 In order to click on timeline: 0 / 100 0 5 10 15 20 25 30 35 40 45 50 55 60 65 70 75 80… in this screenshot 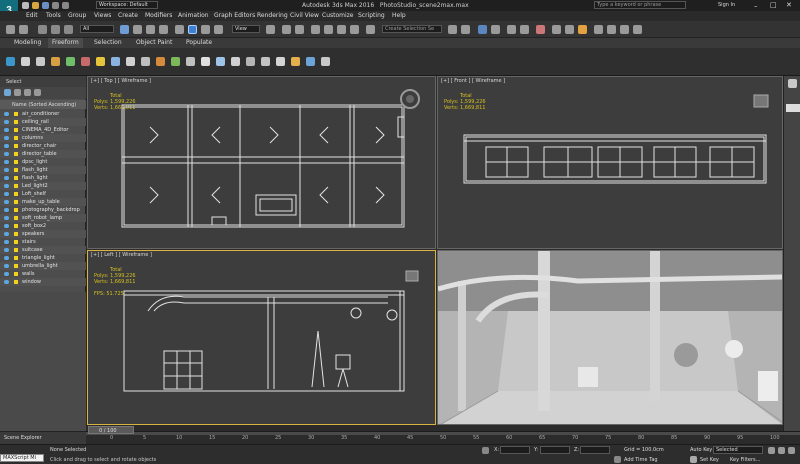, I will do `click(443, 435)`.